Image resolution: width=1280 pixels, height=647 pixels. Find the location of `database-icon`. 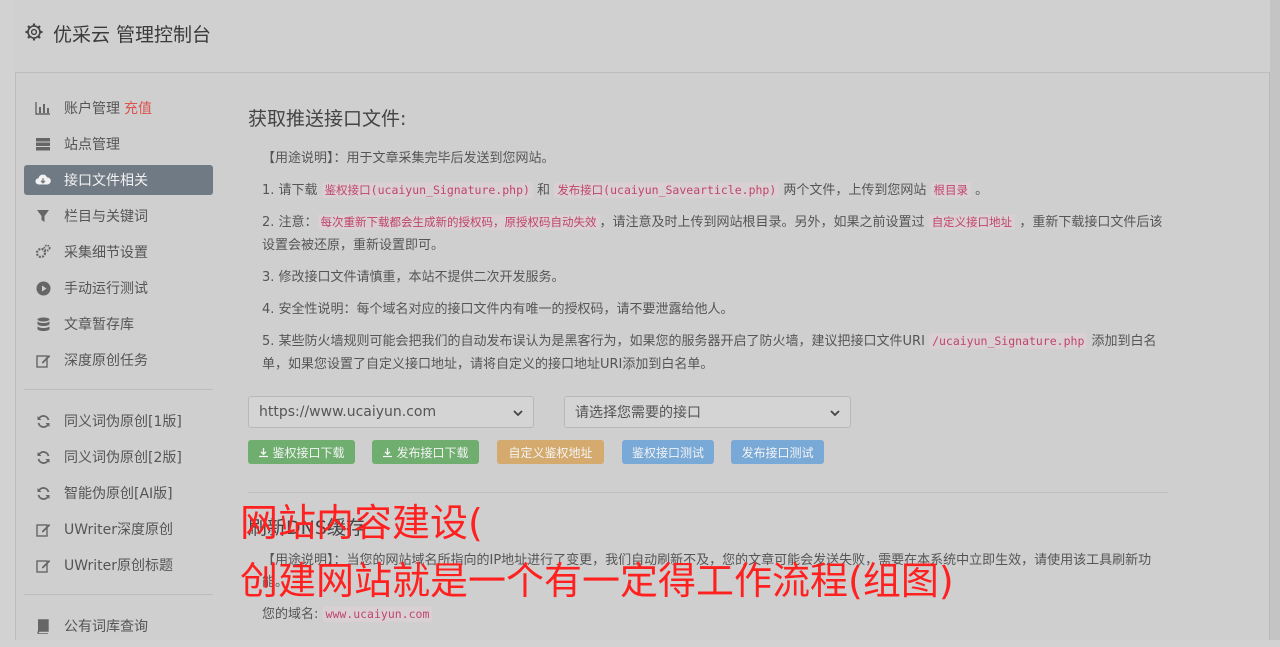

database-icon is located at coordinates (43, 324).